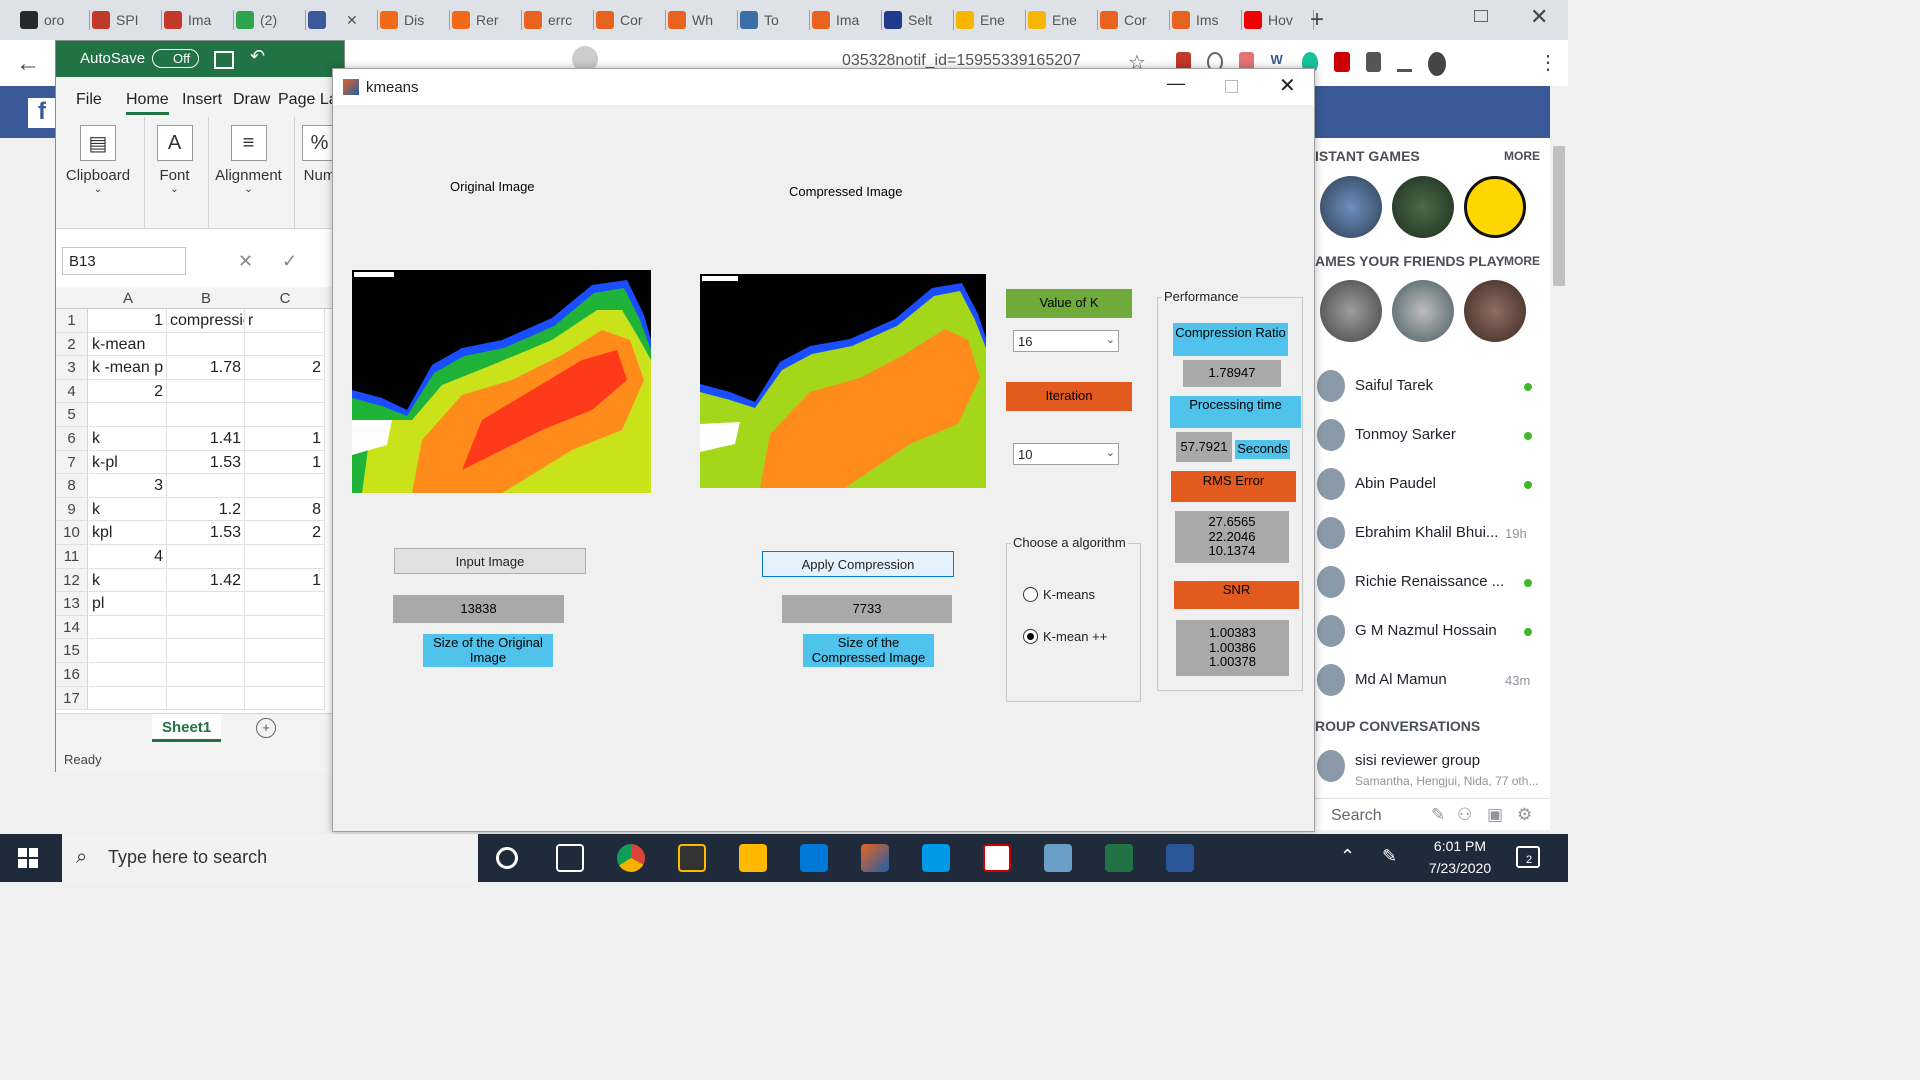 The height and width of the screenshot is (1080, 1920). I want to click on contact-item: Md Al Mamun 43m, so click(1432, 680).